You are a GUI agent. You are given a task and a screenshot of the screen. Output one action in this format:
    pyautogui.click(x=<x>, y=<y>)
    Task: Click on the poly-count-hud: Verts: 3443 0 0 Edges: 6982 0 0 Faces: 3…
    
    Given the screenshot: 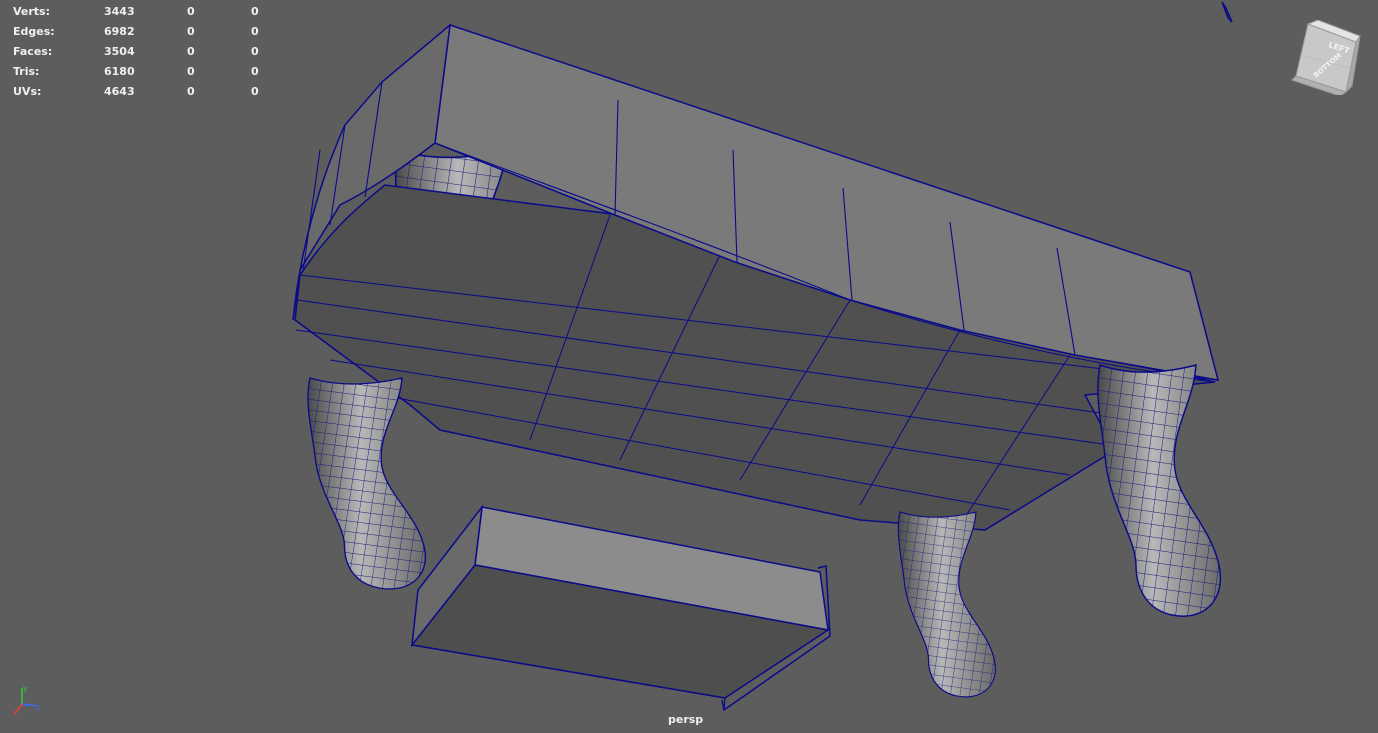 What is the action you would take?
    pyautogui.click(x=148, y=52)
    